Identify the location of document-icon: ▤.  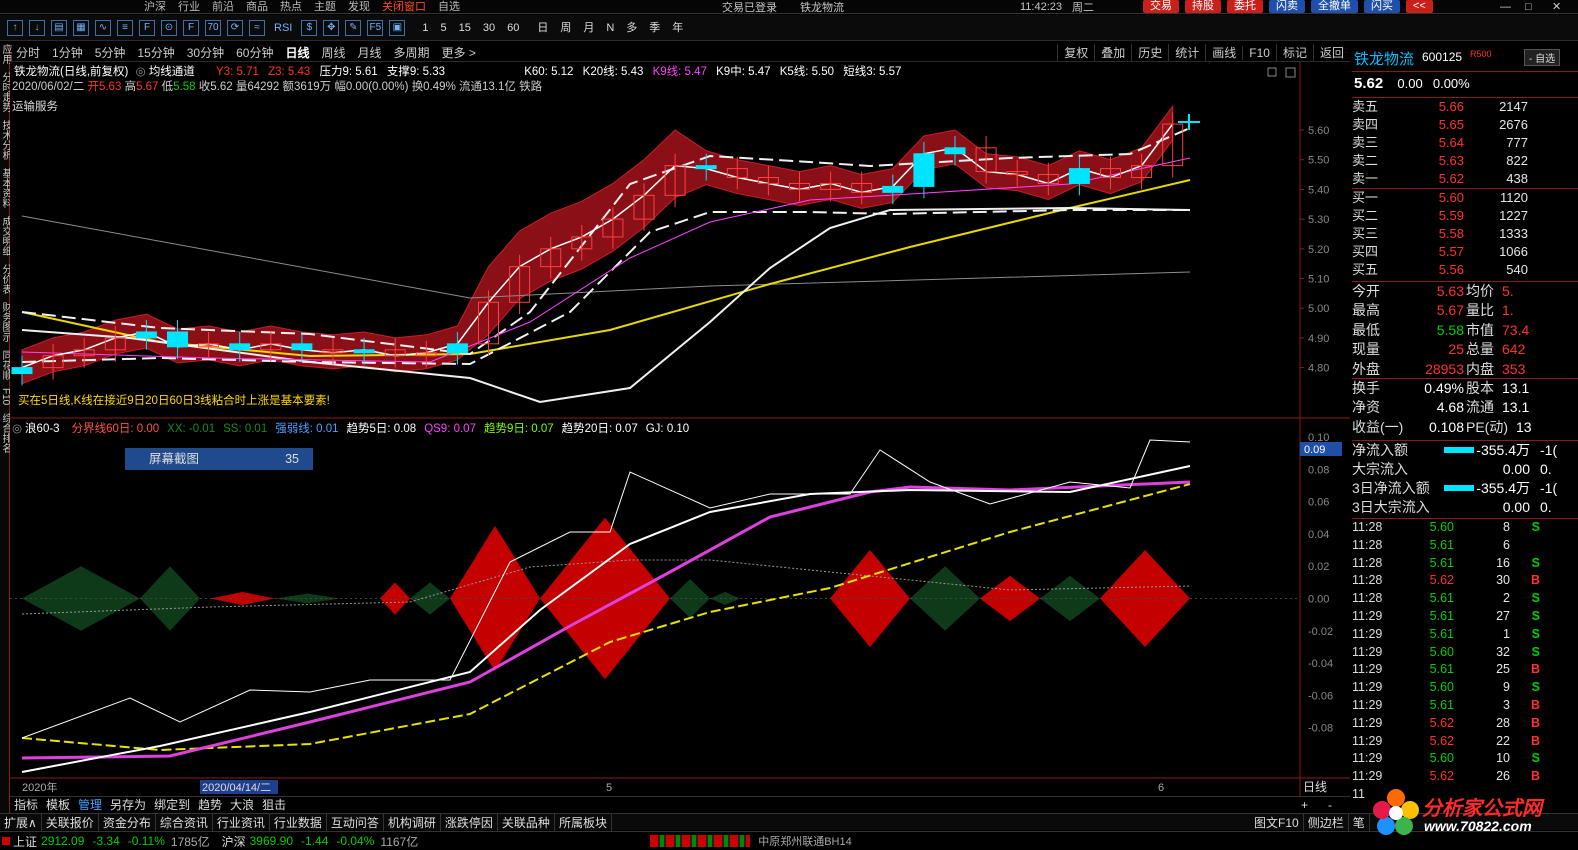
(59, 27).